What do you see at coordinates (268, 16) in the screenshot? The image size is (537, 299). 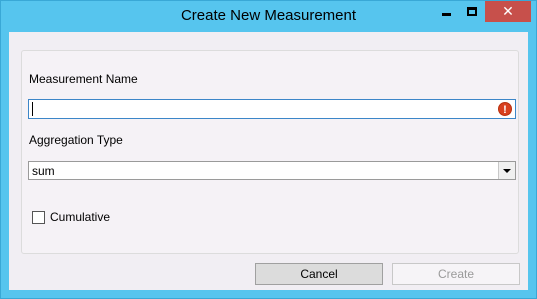 I see `title-bar: Create New Measurement ✕` at bounding box center [268, 16].